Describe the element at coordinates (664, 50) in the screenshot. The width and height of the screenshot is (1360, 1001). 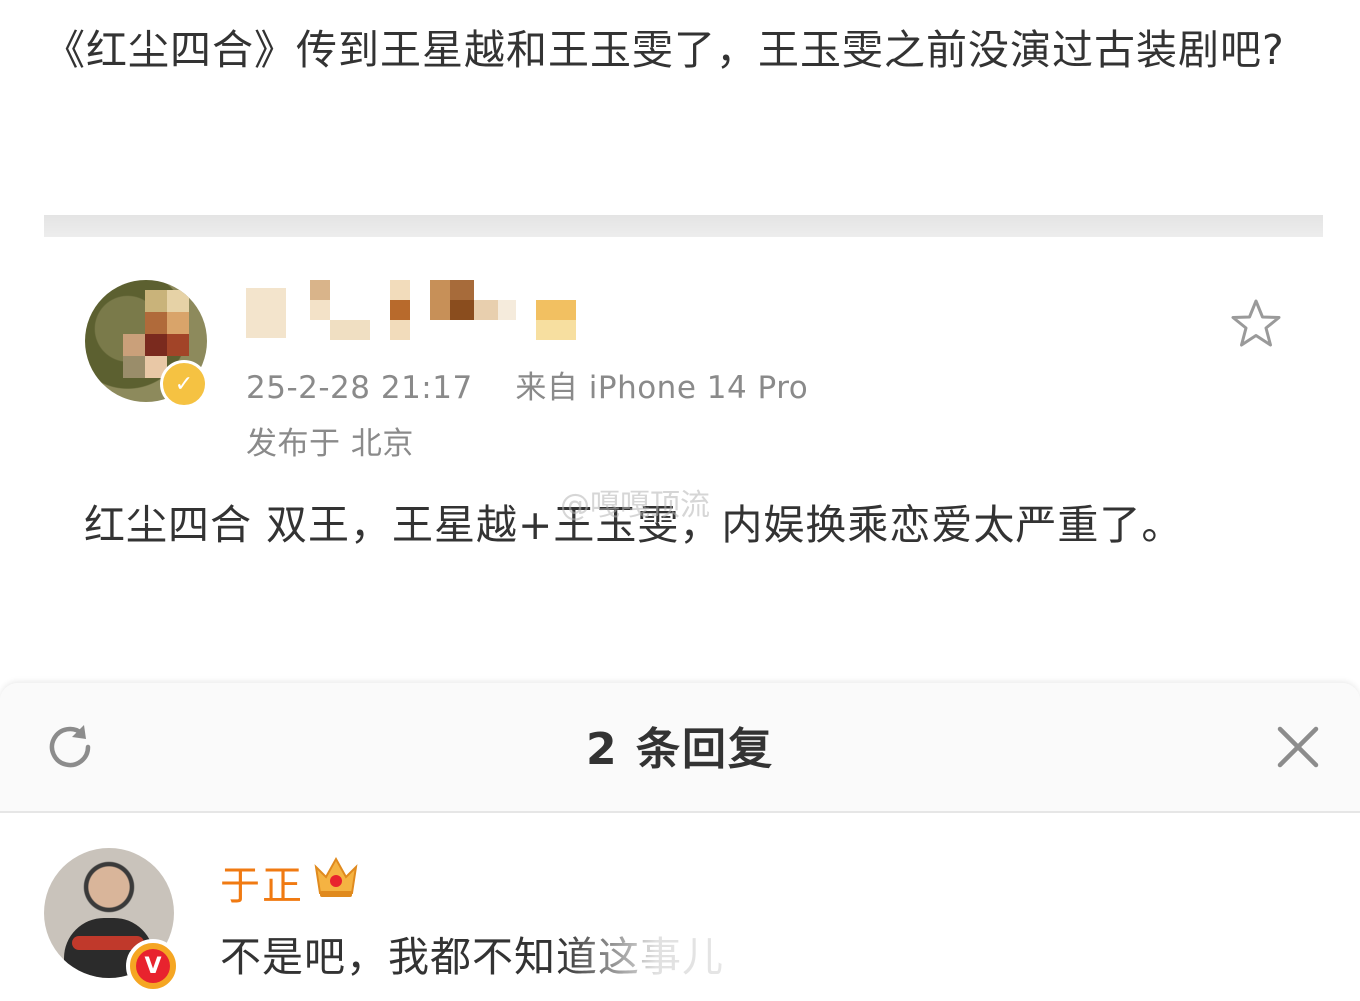
I see `post-text: 《红尘四合》传到王星越和王玉雯了，王玉雯之前没演过古装剧吧?` at that location.